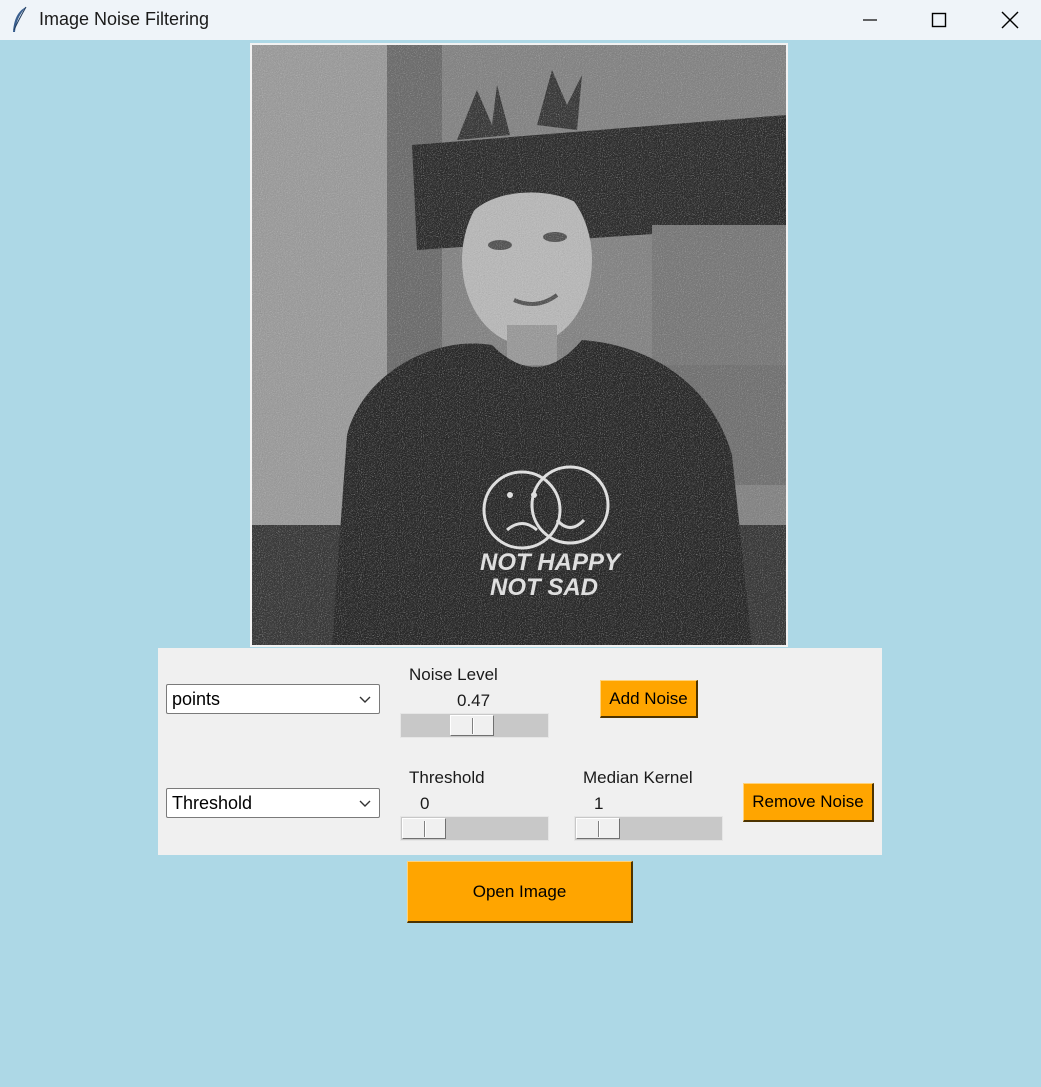  I want to click on window-title: Image Noise Filtering, so click(124, 19).